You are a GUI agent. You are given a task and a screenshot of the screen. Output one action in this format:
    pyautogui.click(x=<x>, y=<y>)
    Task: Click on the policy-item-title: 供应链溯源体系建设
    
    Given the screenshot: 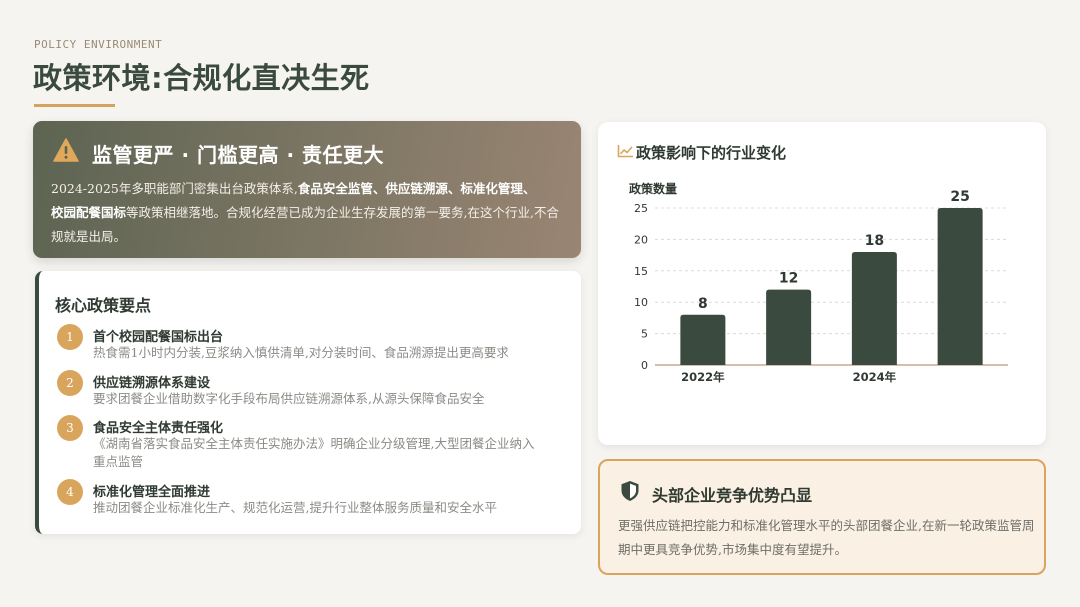 What is the action you would take?
    pyautogui.click(x=152, y=383)
    